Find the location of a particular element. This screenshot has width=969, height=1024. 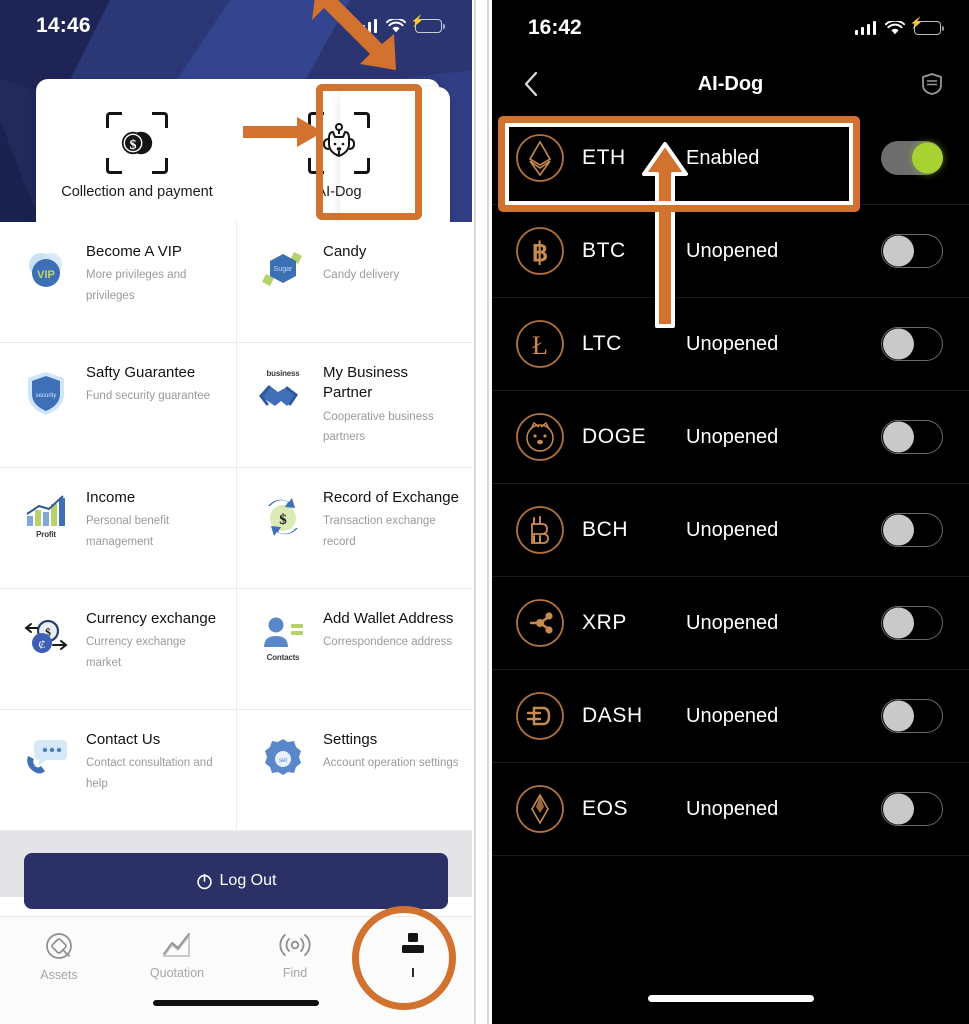

tab-quotation: Quotation is located at coordinates (177, 955).